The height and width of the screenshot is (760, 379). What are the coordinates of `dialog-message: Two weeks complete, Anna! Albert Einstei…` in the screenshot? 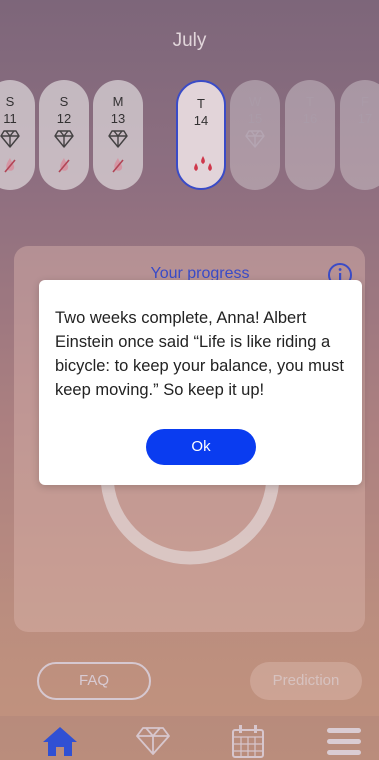 It's located at (199, 354).